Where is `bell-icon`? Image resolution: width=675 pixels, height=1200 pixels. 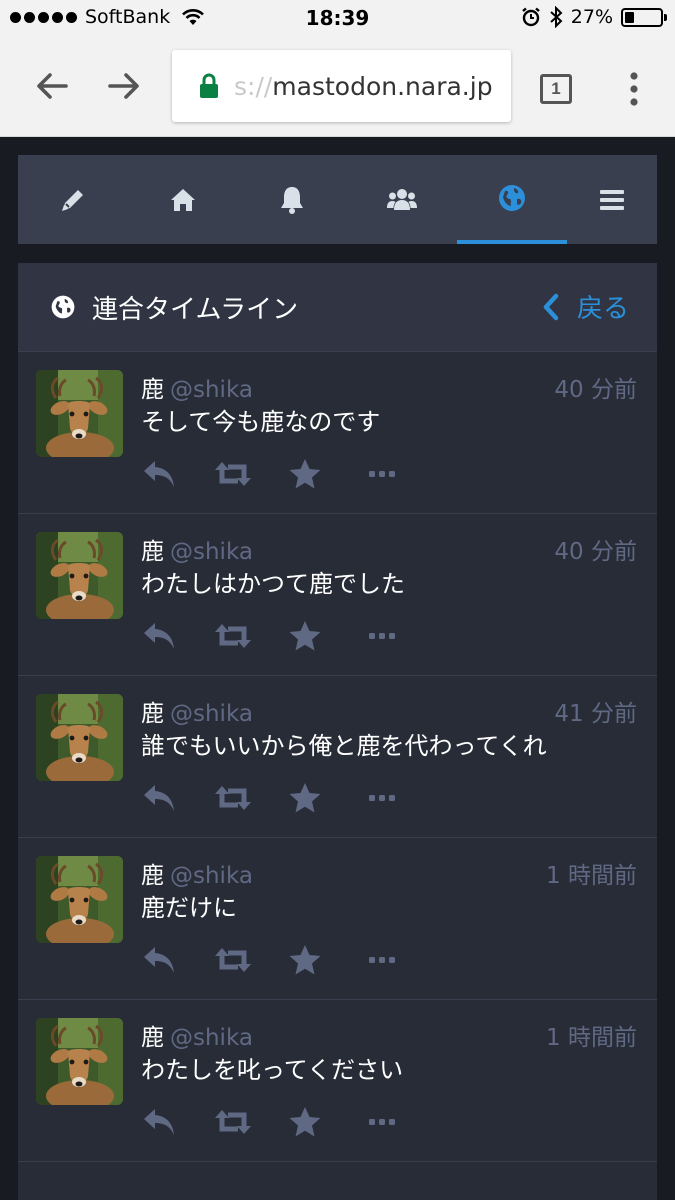 bell-icon is located at coordinates (292, 200).